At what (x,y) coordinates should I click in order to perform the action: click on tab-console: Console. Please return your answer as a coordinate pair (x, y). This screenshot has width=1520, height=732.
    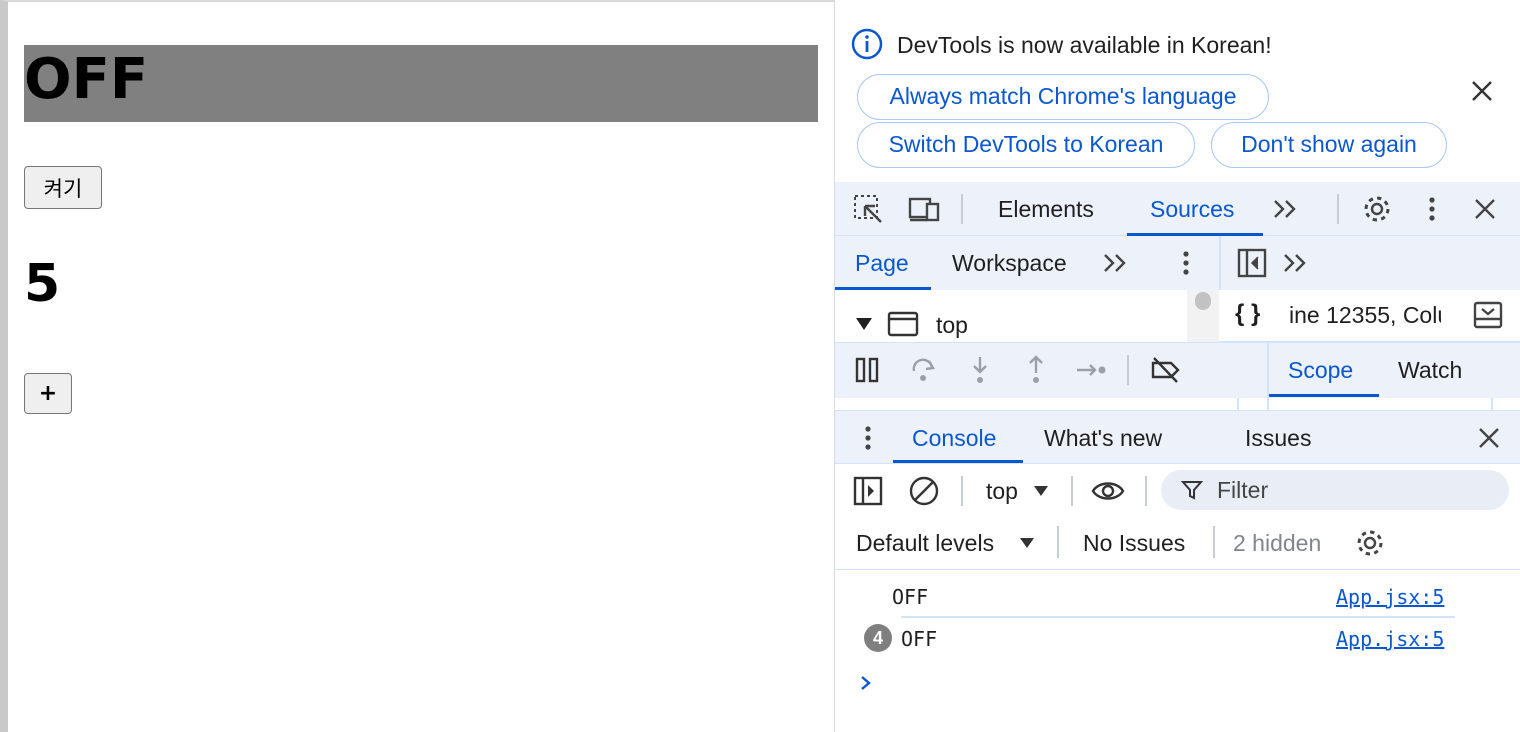
    Looking at the image, I should click on (954, 438).